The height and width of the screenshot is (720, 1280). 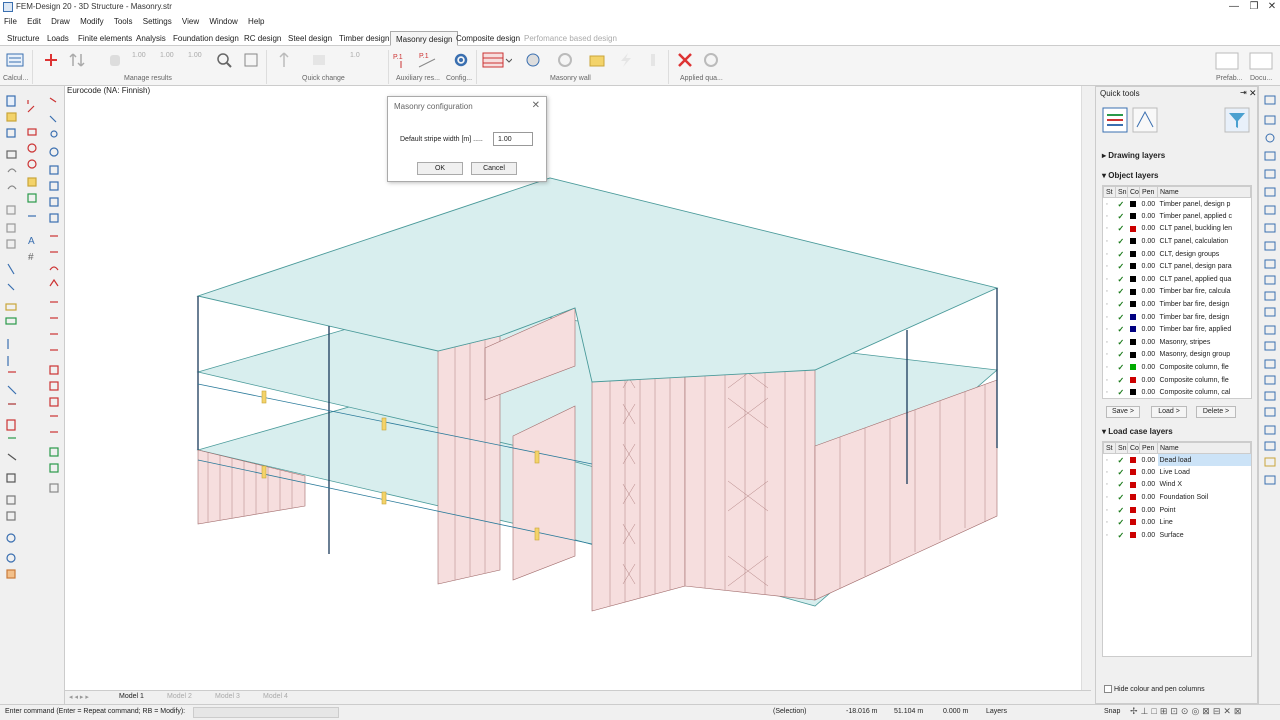 What do you see at coordinates (32, 395) in the screenshot?
I see `left-toolbar-icons: A #` at bounding box center [32, 395].